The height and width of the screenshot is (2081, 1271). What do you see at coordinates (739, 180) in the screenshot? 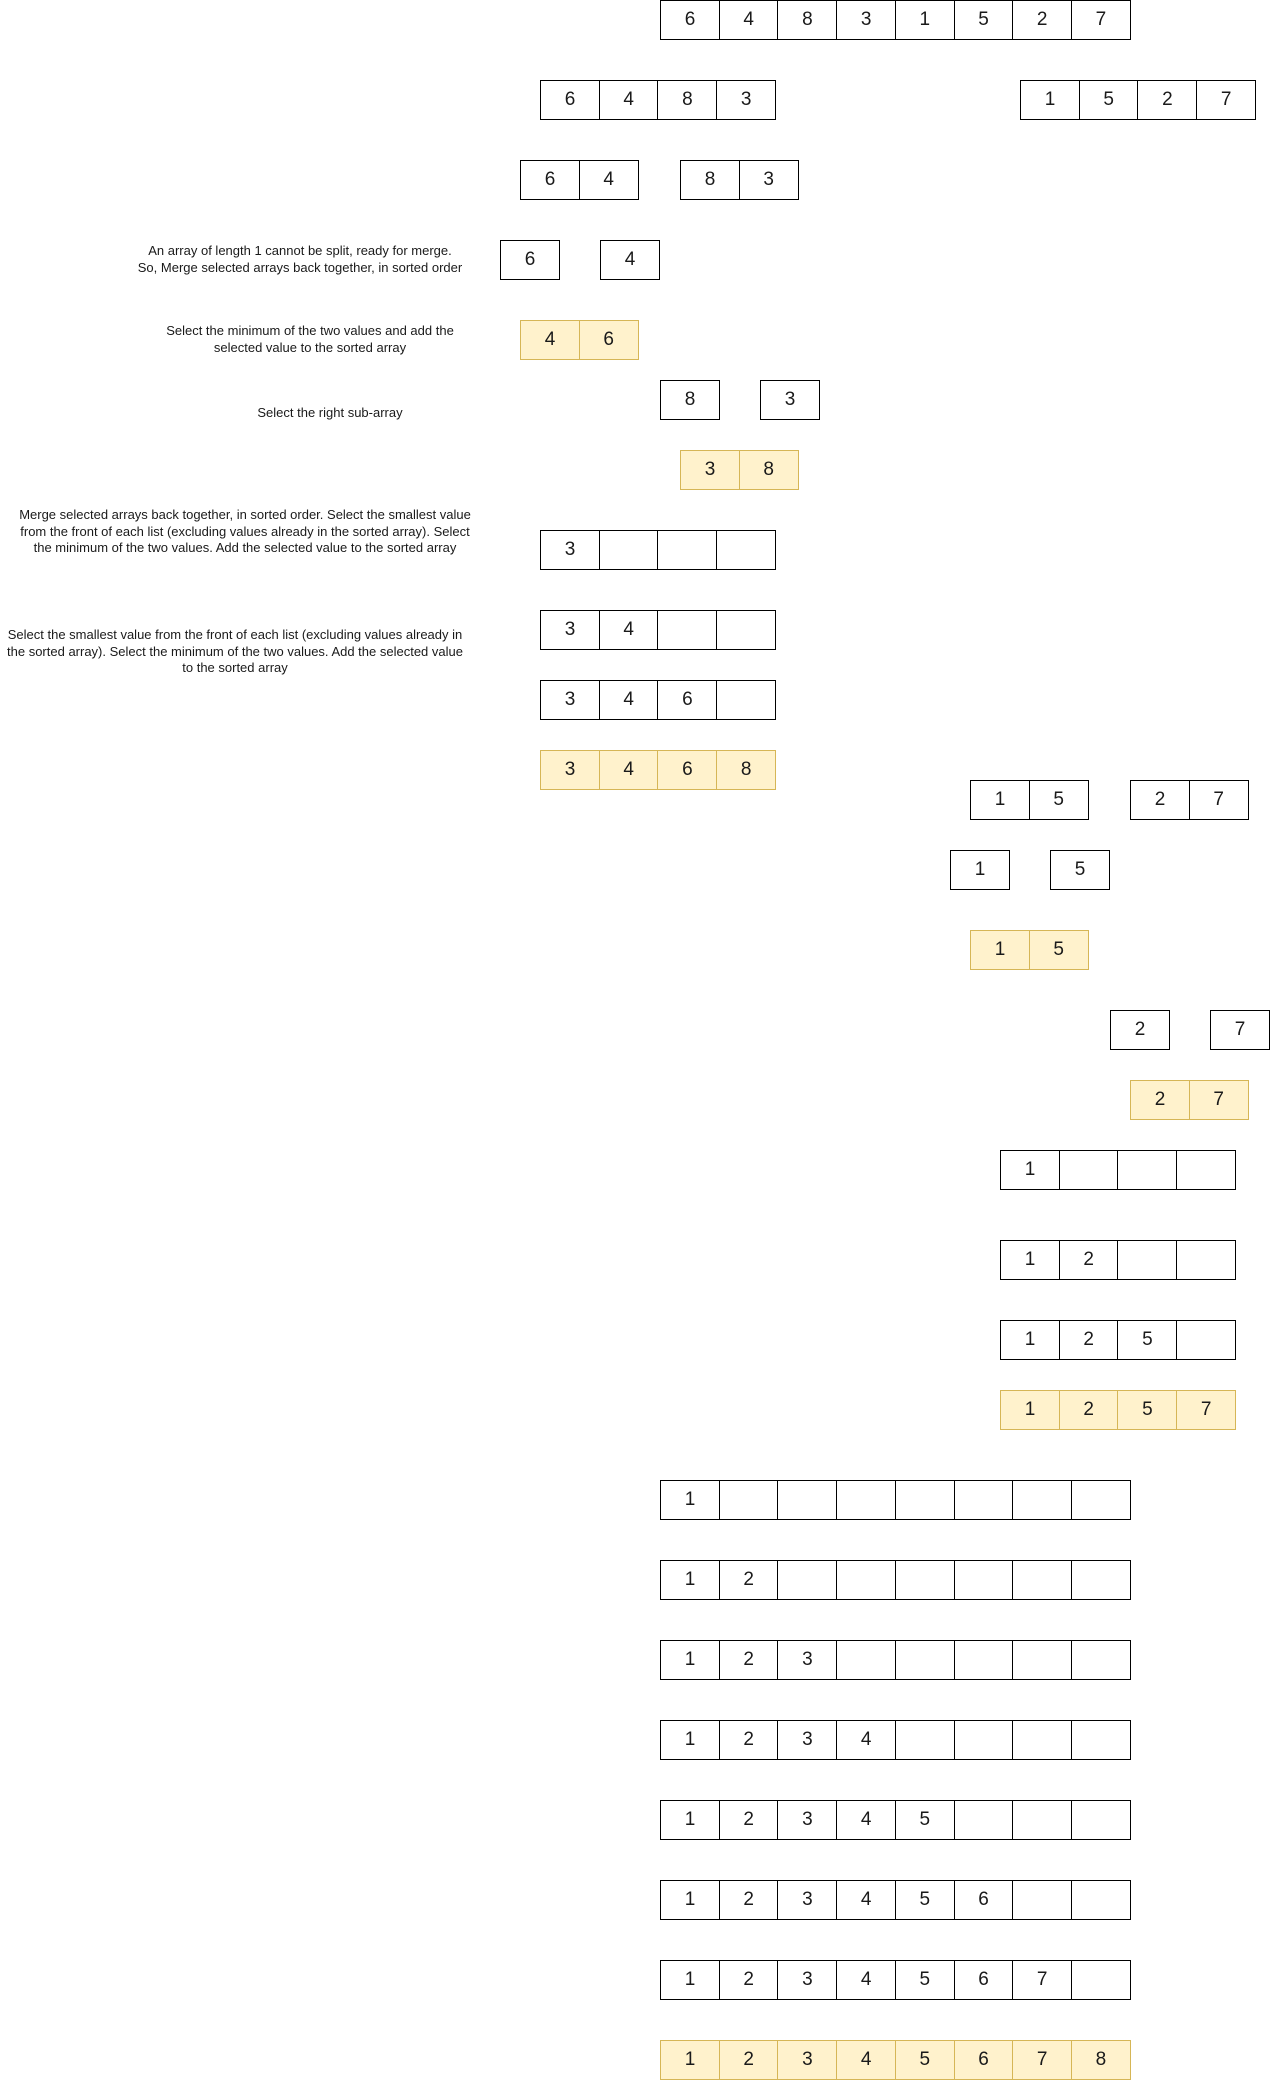
I see `array-second-quarter: 83` at bounding box center [739, 180].